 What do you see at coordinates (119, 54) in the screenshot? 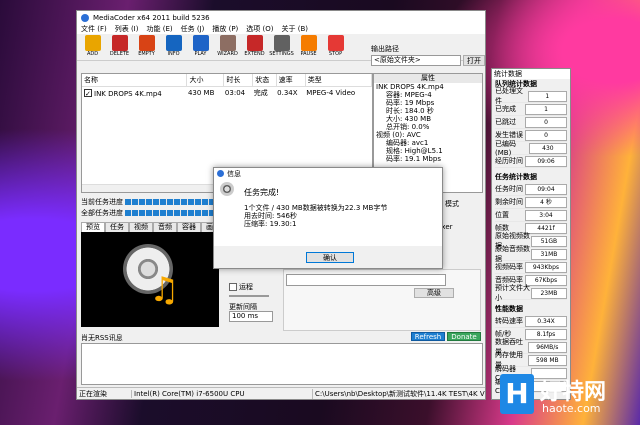
I see `toolbar-label: DELETE` at bounding box center [119, 54].